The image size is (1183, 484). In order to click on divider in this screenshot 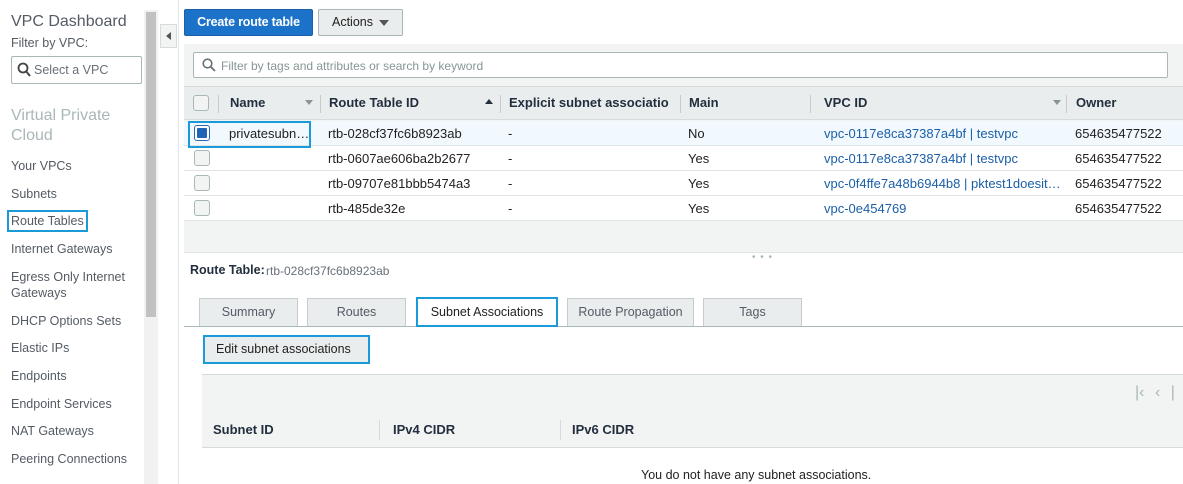, I will do `click(178, 242)`.